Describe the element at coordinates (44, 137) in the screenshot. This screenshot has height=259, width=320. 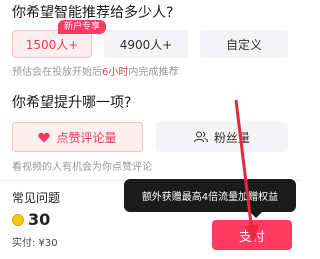
I see `heart-icon` at that location.